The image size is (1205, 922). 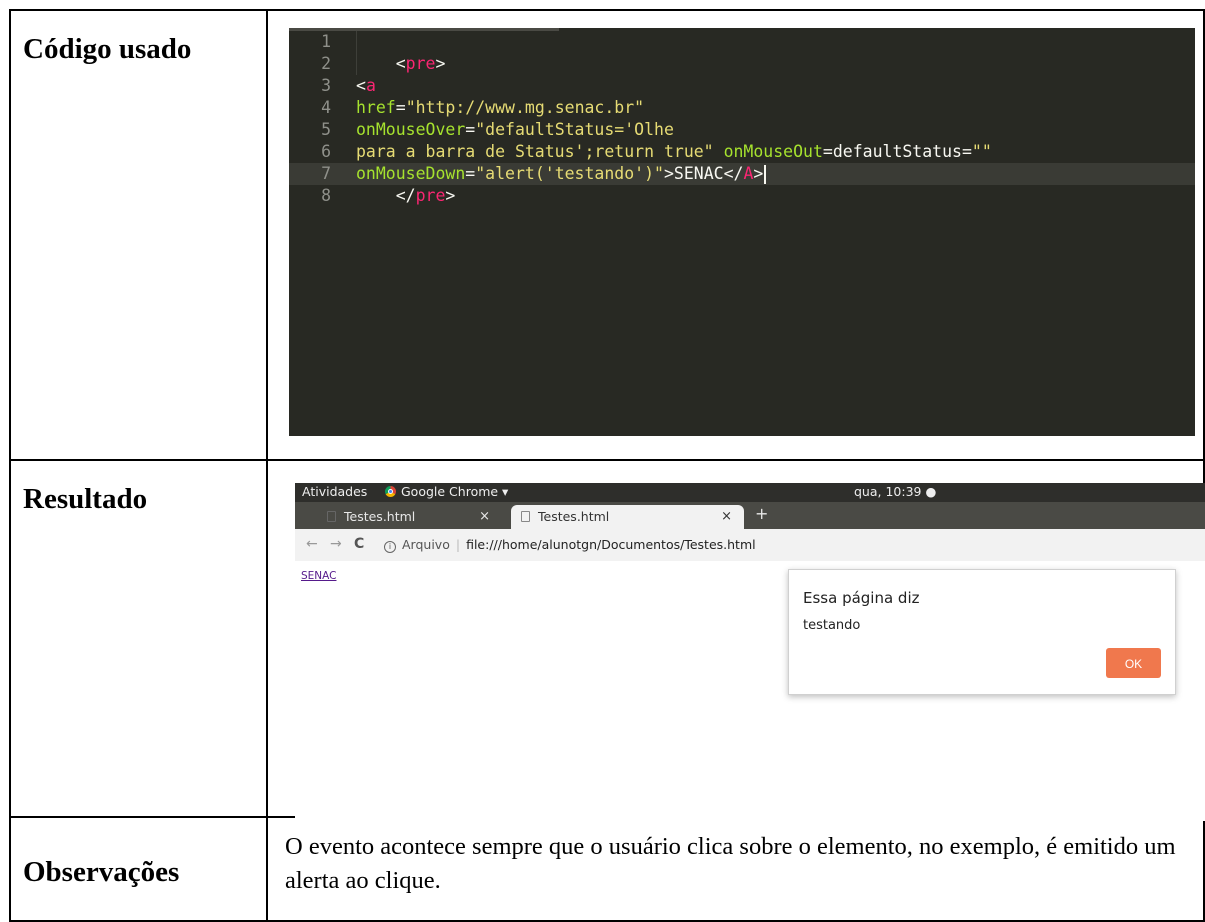 I want to click on label-cell: Código usado, so click(x=139, y=235).